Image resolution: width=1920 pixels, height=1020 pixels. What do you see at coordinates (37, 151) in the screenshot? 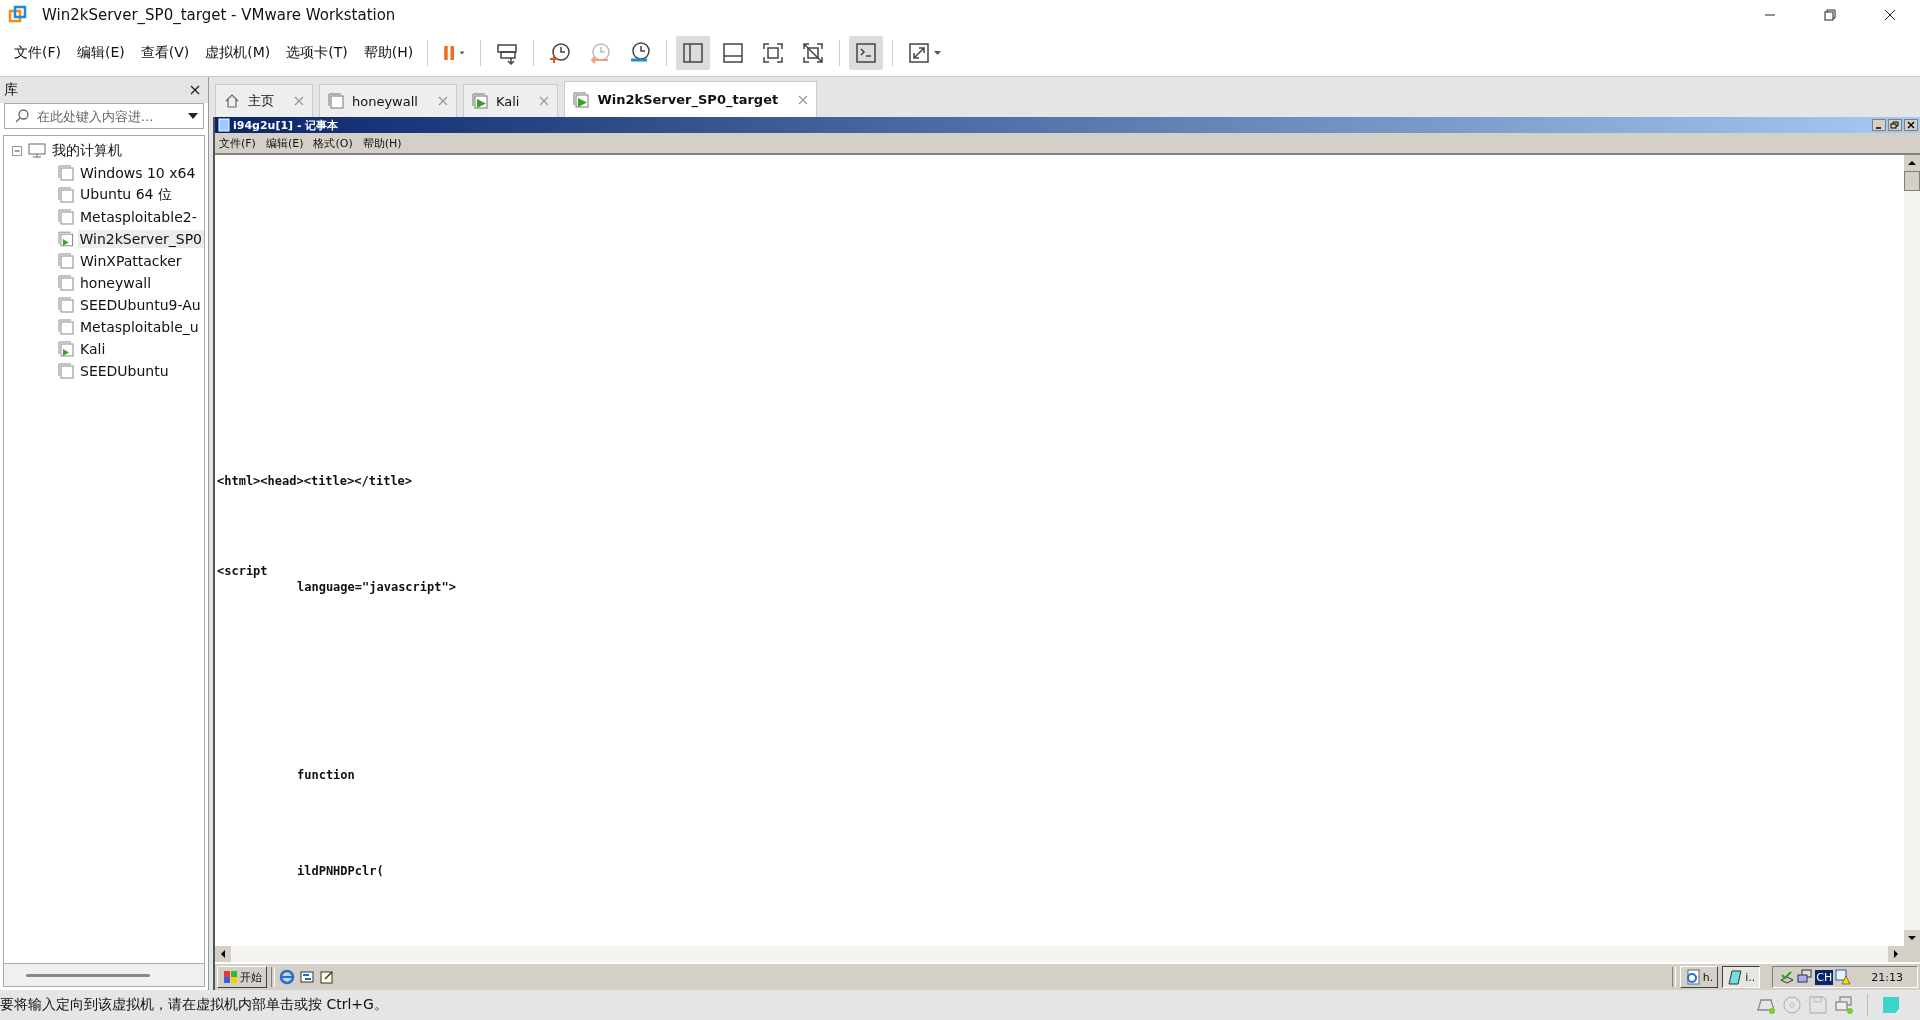
I see `computer-icon` at bounding box center [37, 151].